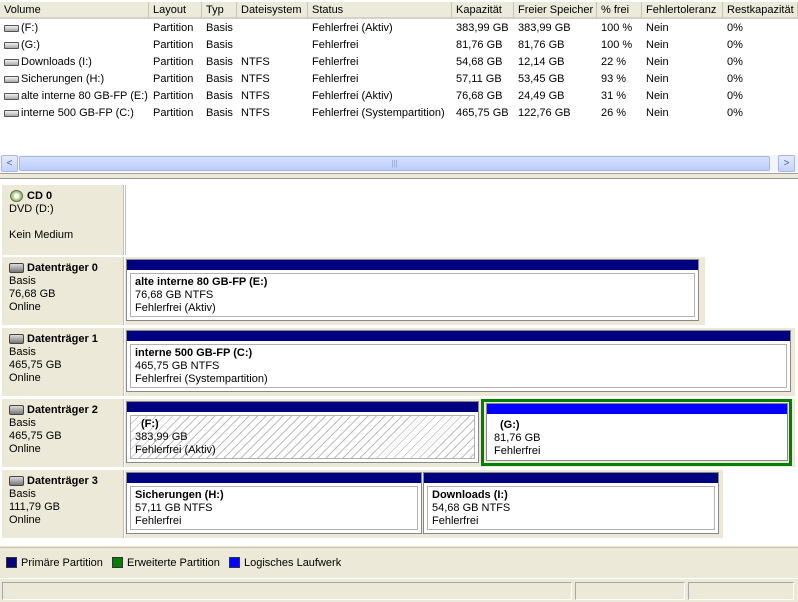 The width and height of the screenshot is (798, 602). I want to click on column-header-layout: Layout, so click(175, 10).